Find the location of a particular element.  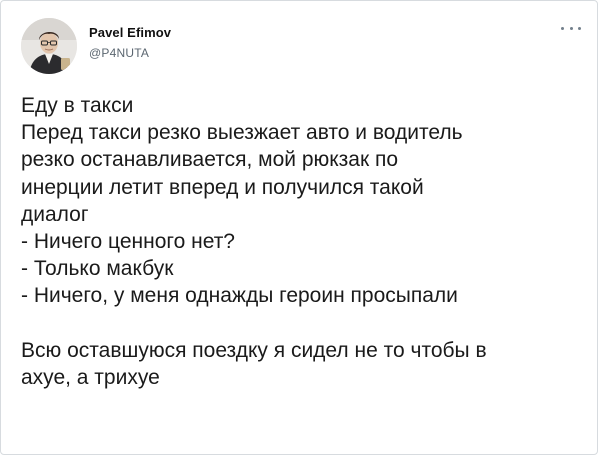

author-avatar is located at coordinates (49, 46).